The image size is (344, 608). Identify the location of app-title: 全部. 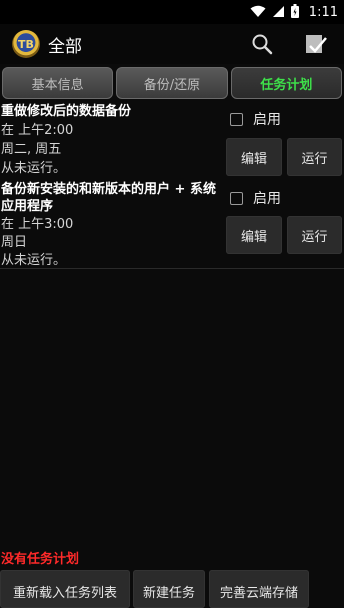
(65, 44).